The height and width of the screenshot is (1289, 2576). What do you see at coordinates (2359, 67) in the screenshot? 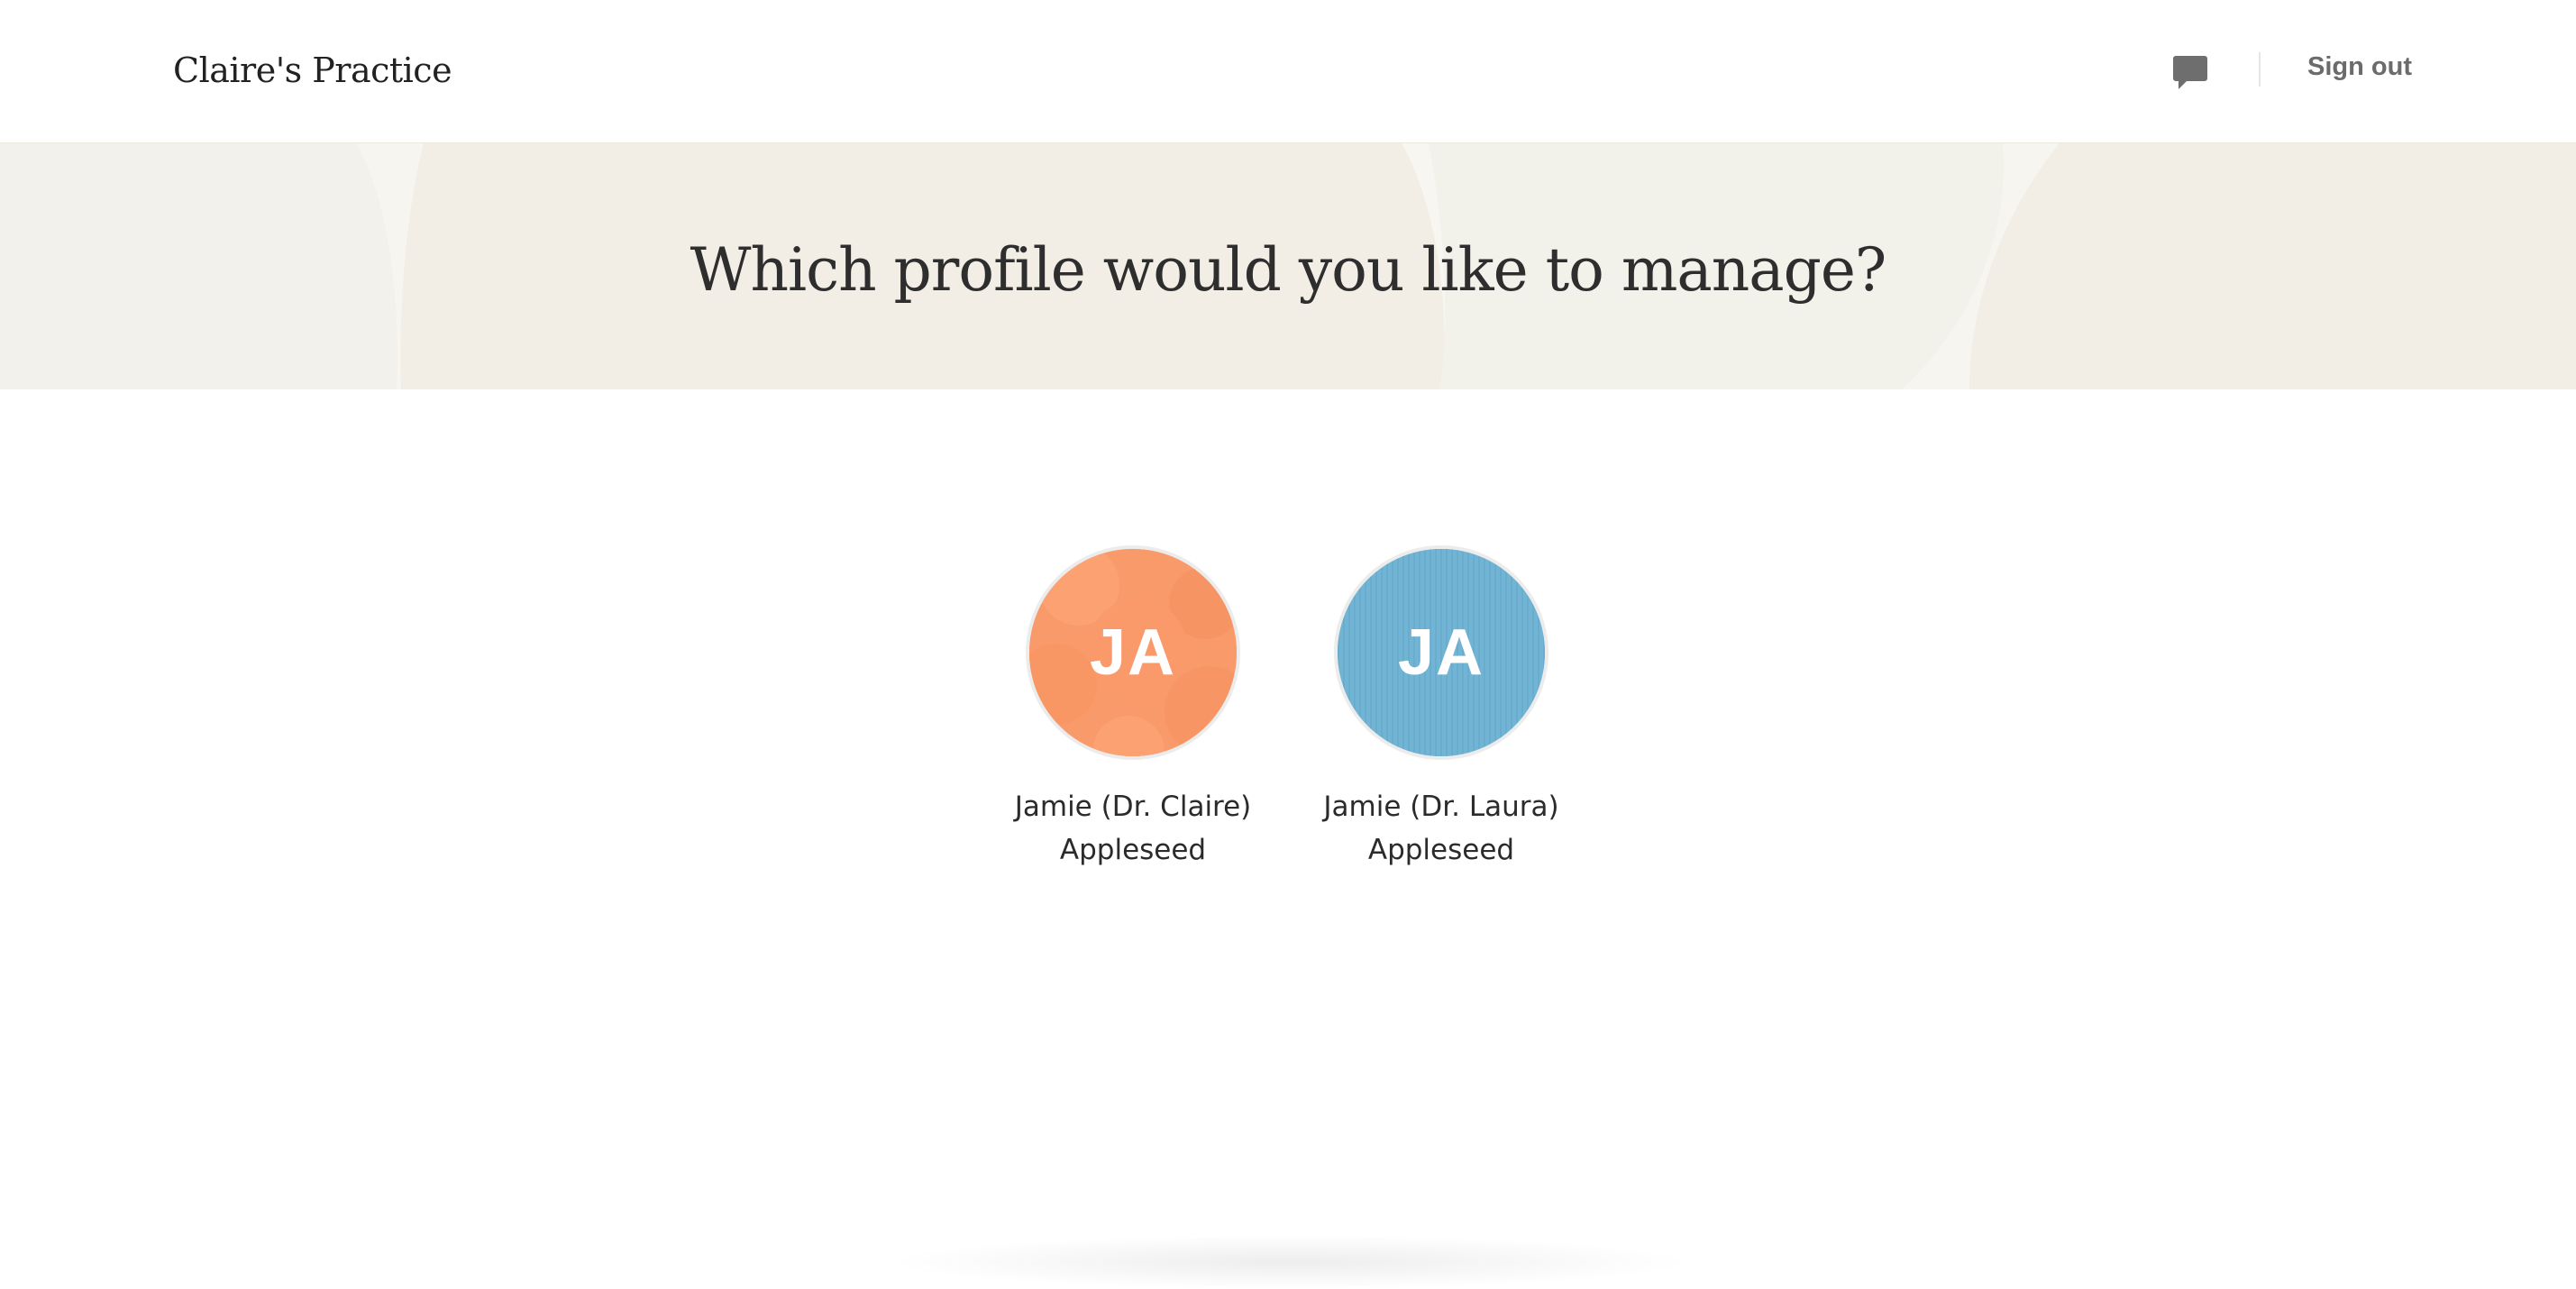
I see `sign-out-link: Sign out` at bounding box center [2359, 67].